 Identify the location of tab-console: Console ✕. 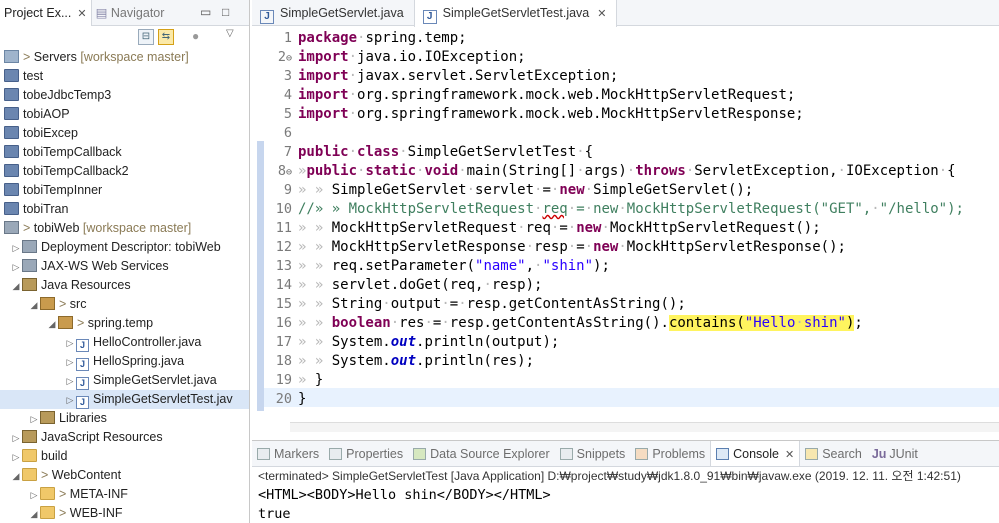
(755, 453).